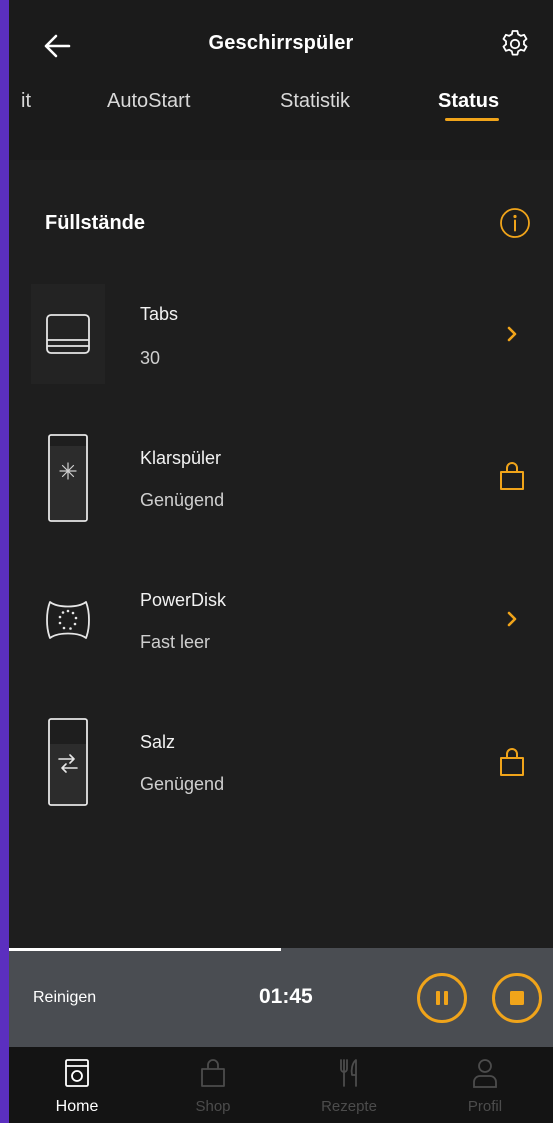 This screenshot has width=553, height=1123. I want to click on nav-label: Shop, so click(213, 1106).